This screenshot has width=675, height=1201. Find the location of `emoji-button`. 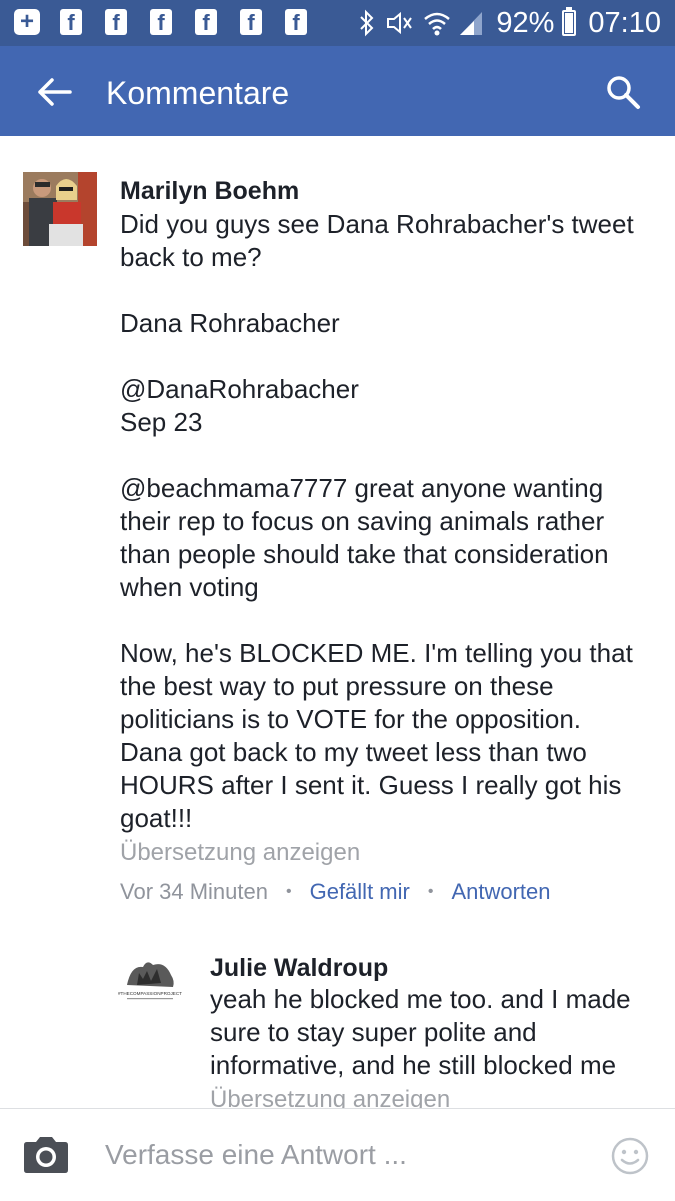

emoji-button is located at coordinates (630, 1156).